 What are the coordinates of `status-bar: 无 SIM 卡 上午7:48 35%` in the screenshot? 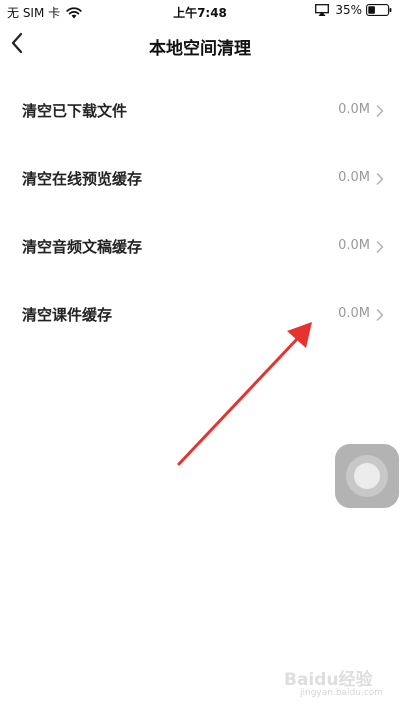 It's located at (200, 11).